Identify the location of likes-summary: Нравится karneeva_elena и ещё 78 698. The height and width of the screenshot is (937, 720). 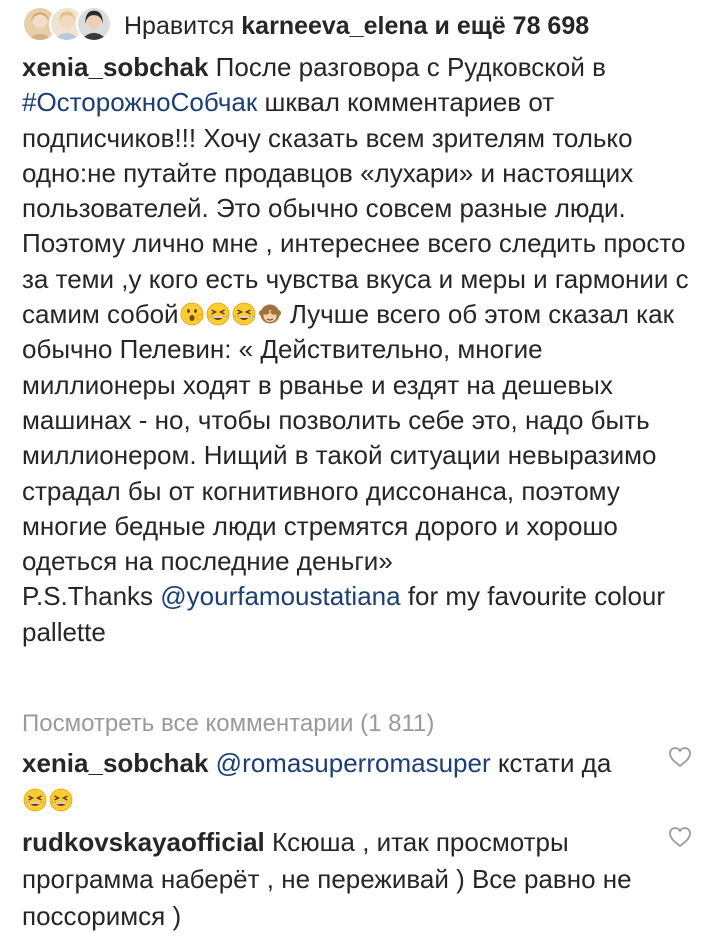
(356, 26).